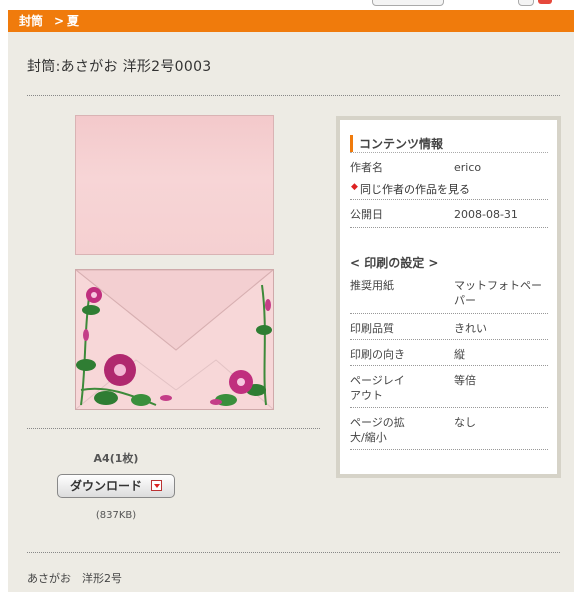 This screenshot has height=592, width=574. Describe the element at coordinates (526, 3) in the screenshot. I see `toolbar-button-fragment-small` at that location.